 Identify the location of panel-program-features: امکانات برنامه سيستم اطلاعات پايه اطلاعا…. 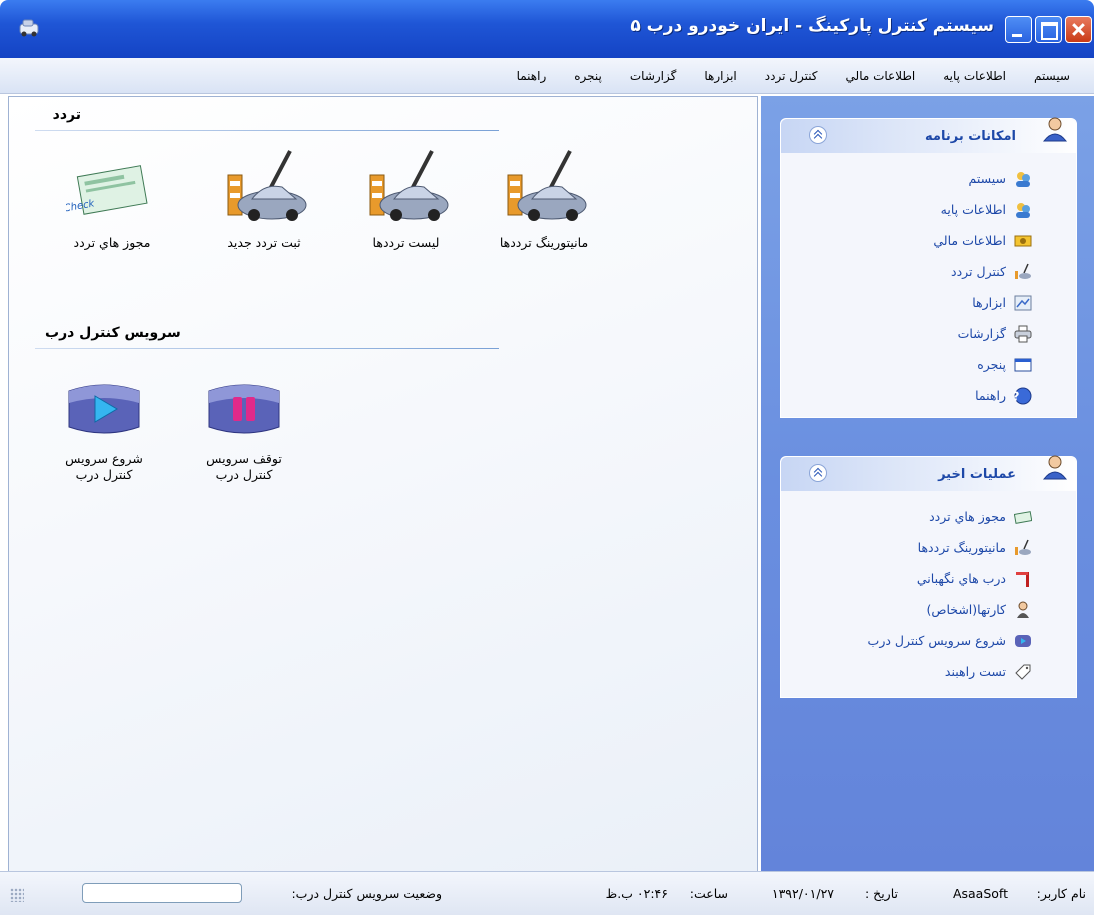
(928, 267).